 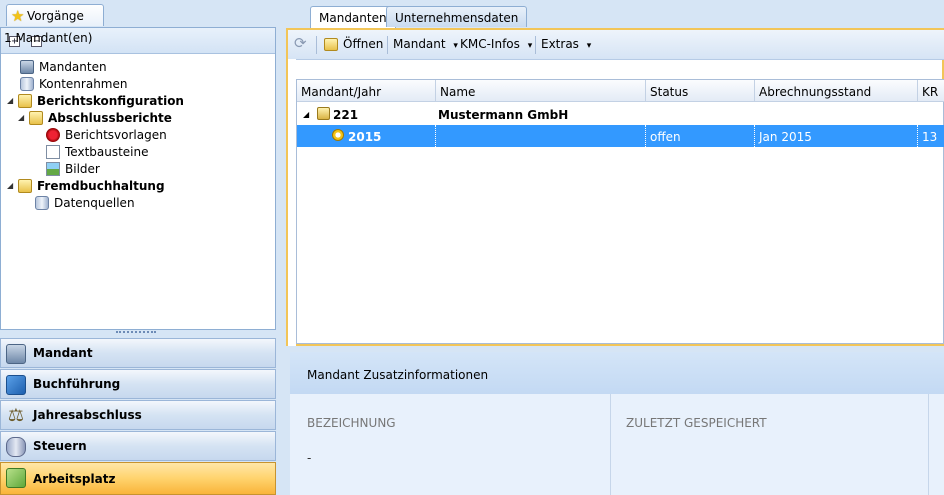 I want to click on toolbar: ⟳ Öffnen Mandant ▾ KMC-Infos ▾ Extras ▾, so click(x=616, y=45).